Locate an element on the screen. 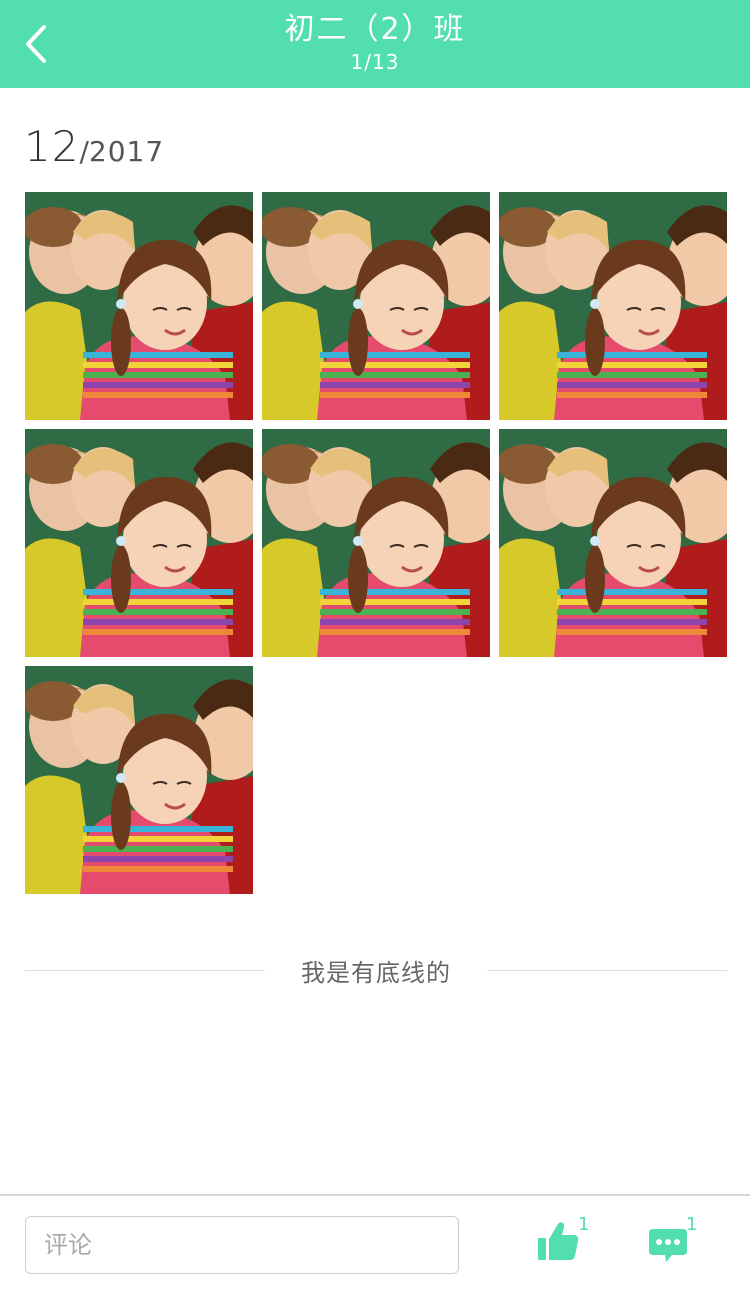  thumbs-up-icon is located at coordinates (558, 1241).